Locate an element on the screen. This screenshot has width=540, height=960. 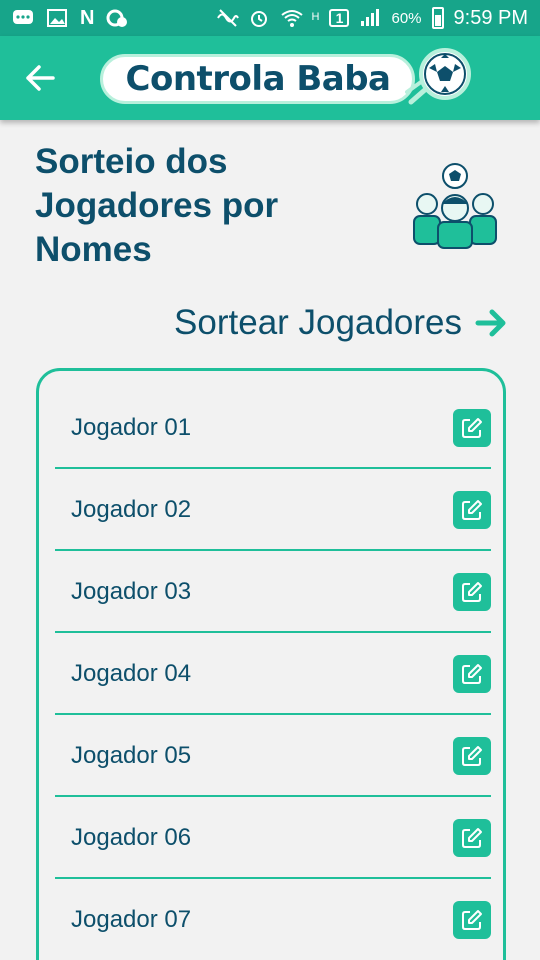
list-item: Jogador 03 is located at coordinates (273, 592).